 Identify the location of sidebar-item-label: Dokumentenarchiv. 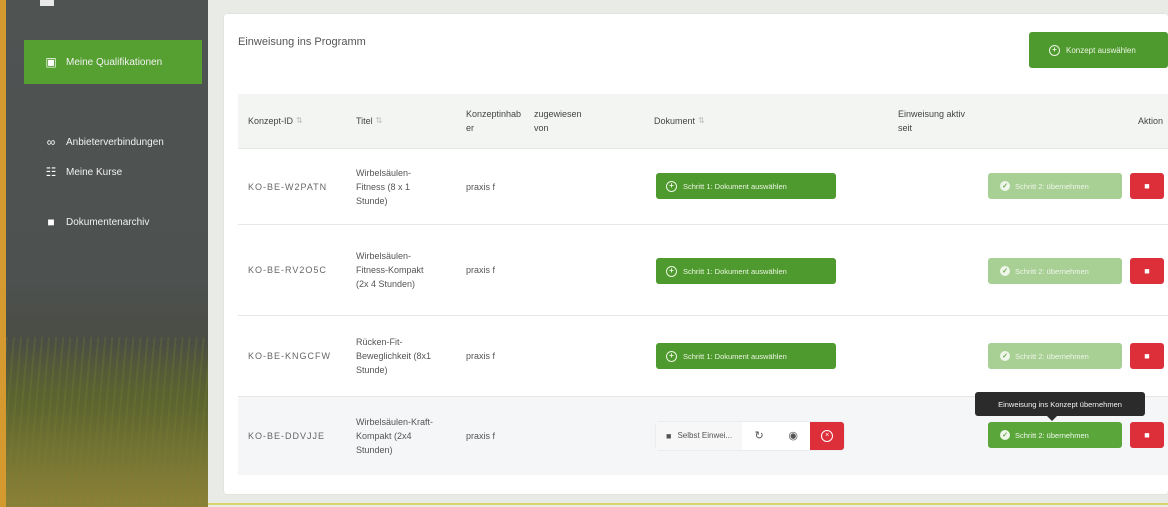
(108, 222).